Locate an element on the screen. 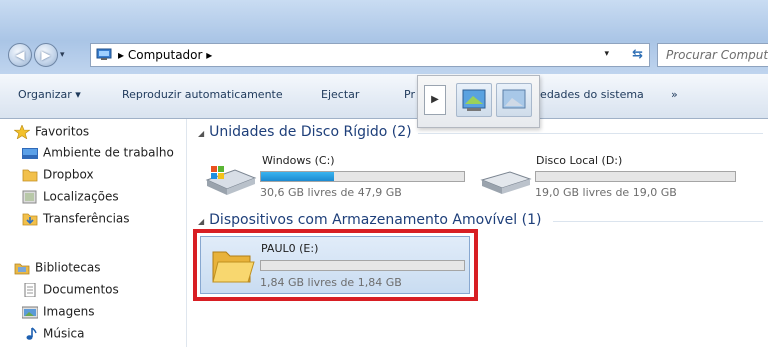 This screenshot has height=347, width=768. search-input: Procurar Computador is located at coordinates (712, 55).